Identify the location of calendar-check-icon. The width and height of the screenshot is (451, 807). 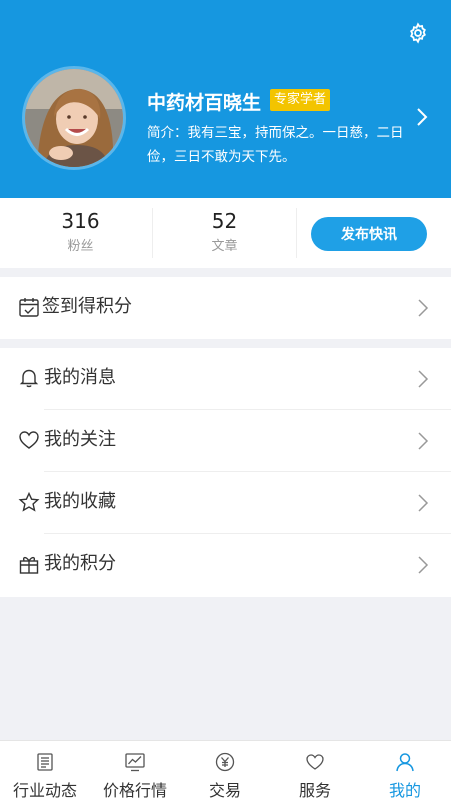
(29, 307).